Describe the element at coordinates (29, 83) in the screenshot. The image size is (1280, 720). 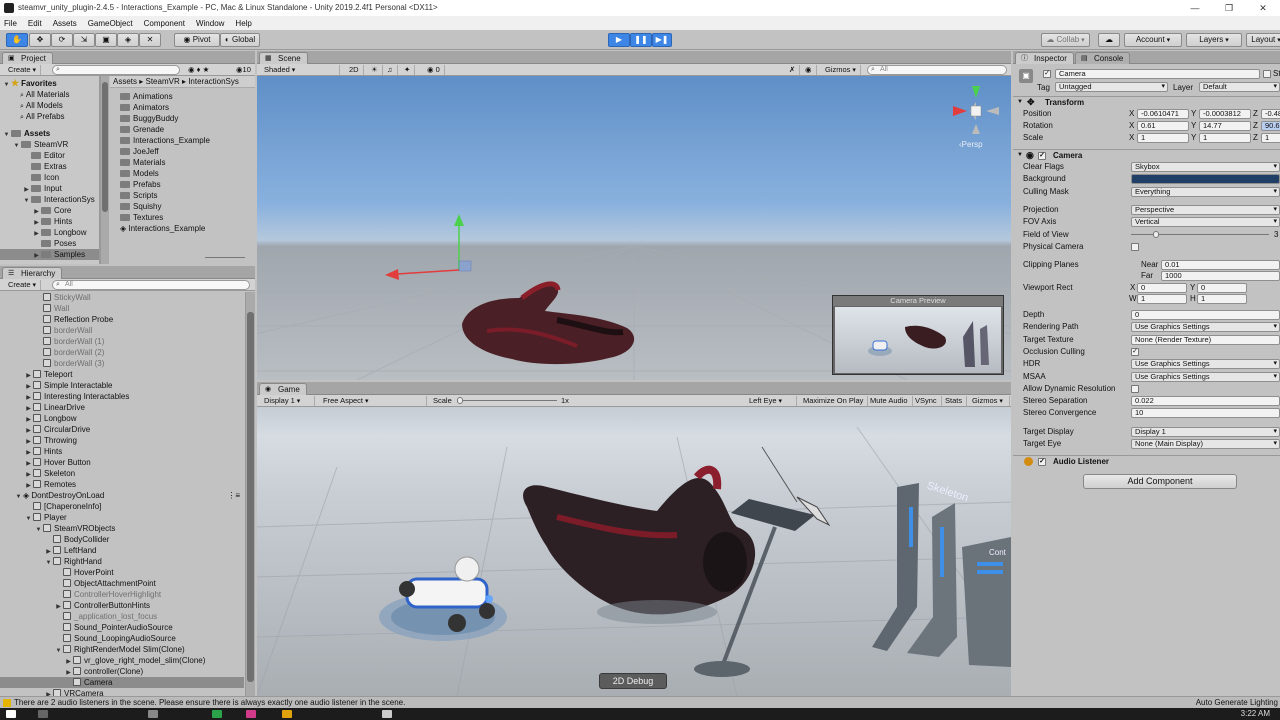
I see `favorites-header: ▼ ★ Favorites` at that location.